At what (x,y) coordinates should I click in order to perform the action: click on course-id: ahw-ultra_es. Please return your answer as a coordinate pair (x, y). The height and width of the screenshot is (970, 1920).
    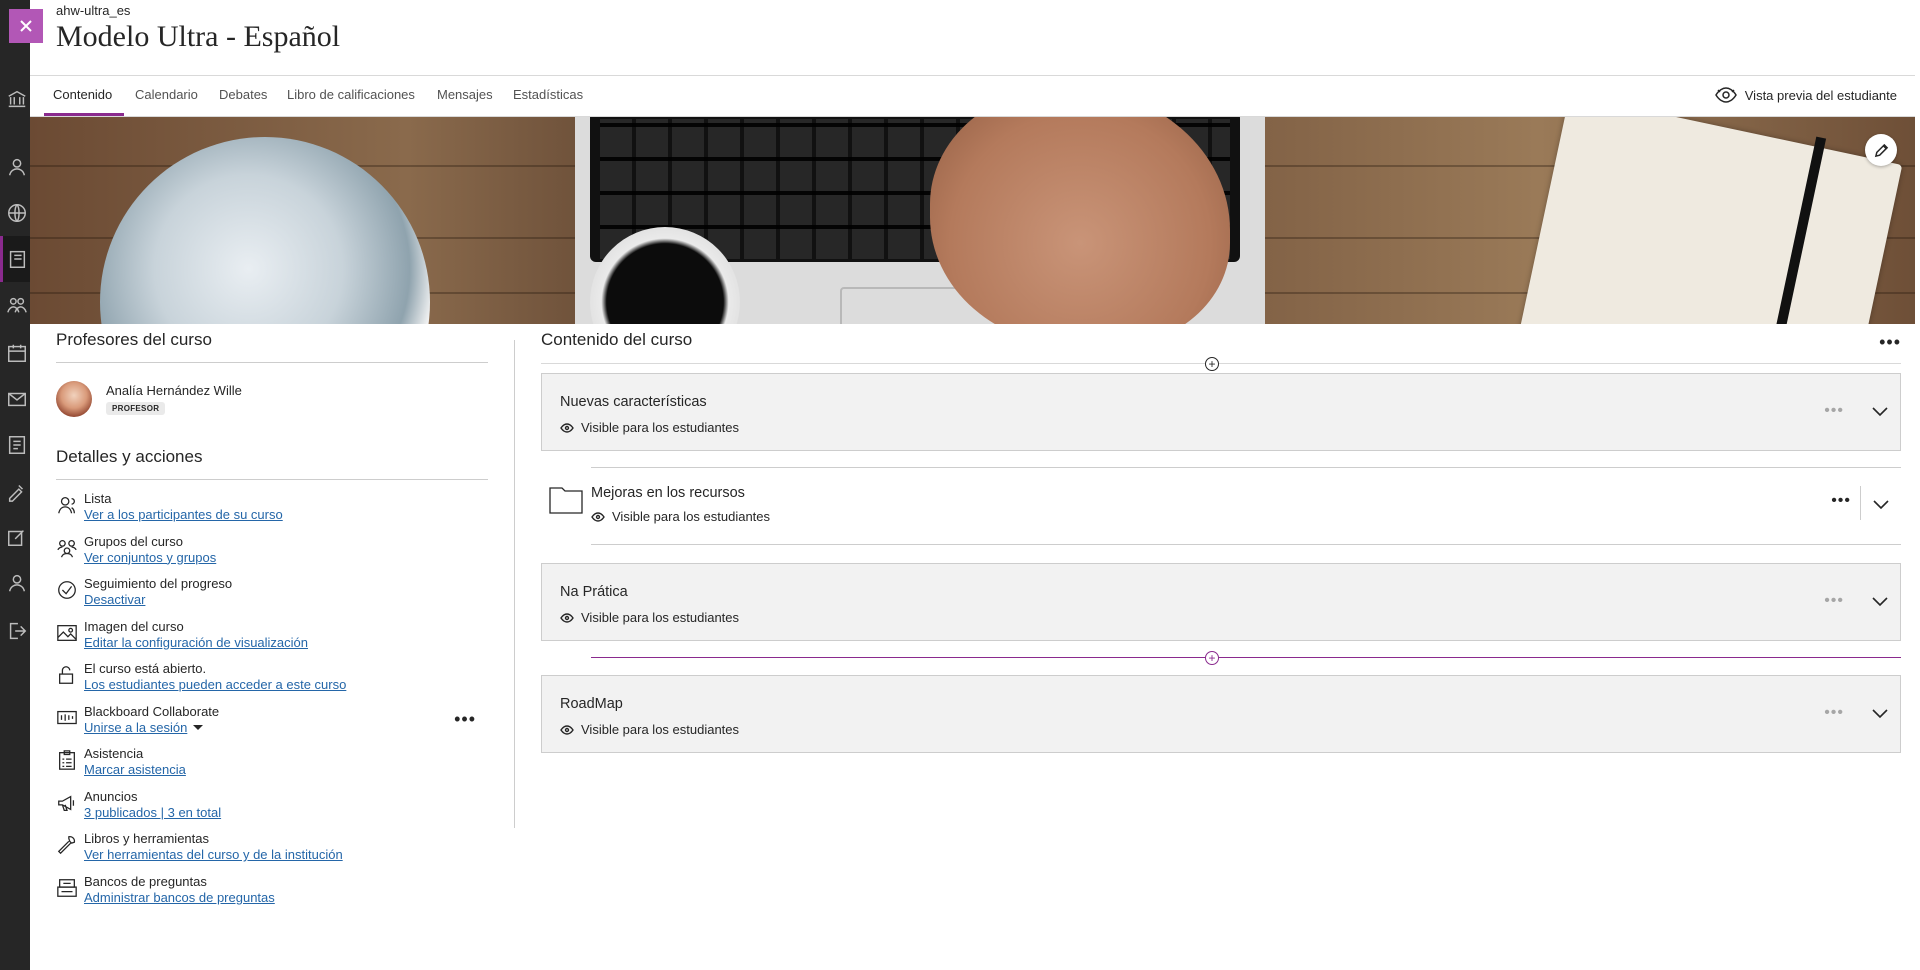
    Looking at the image, I should click on (93, 10).